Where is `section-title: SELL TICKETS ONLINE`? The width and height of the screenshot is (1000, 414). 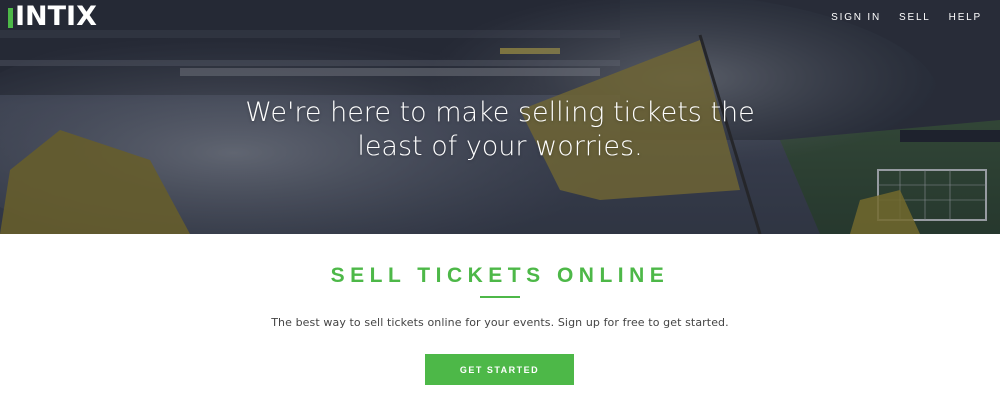 section-title: SELL TICKETS ONLINE is located at coordinates (500, 275).